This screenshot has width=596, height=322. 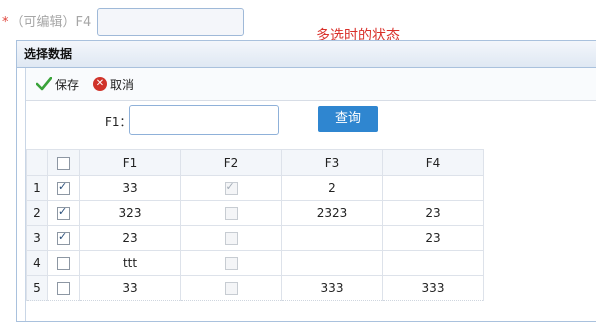 I want to click on query-button: 查询, so click(x=348, y=119).